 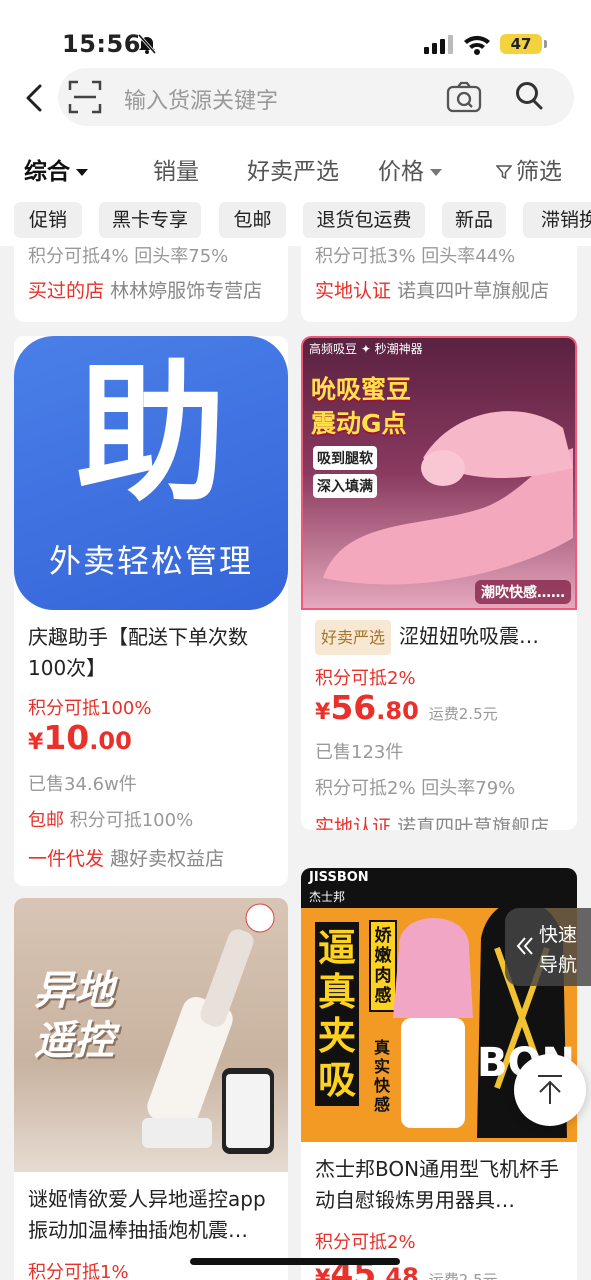 I want to click on chip-slow-moving: 滞销换, so click(x=557, y=220).